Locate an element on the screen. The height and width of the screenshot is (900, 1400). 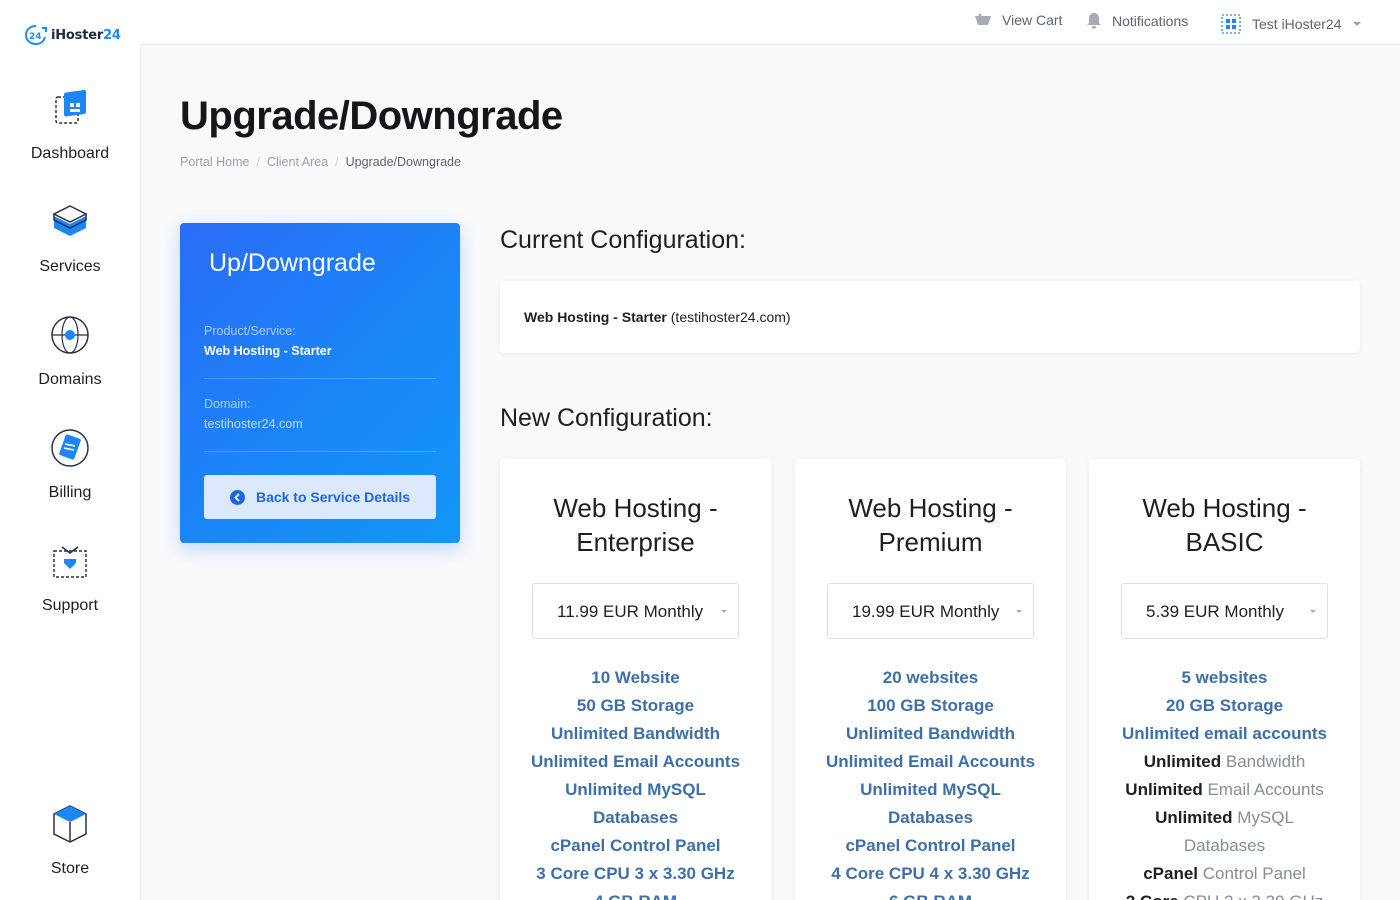
feature-item: 10 Website is located at coordinates (635, 677).